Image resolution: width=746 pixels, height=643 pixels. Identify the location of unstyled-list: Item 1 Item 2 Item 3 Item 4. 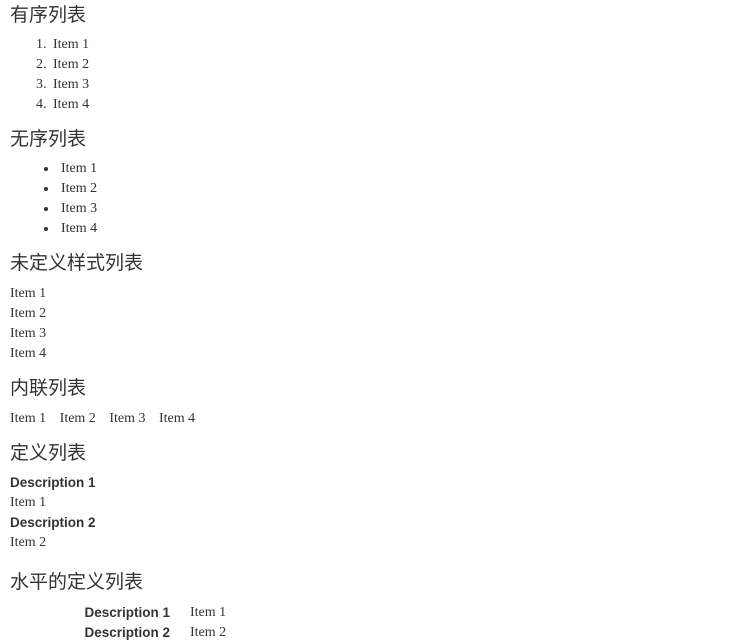
(373, 324).